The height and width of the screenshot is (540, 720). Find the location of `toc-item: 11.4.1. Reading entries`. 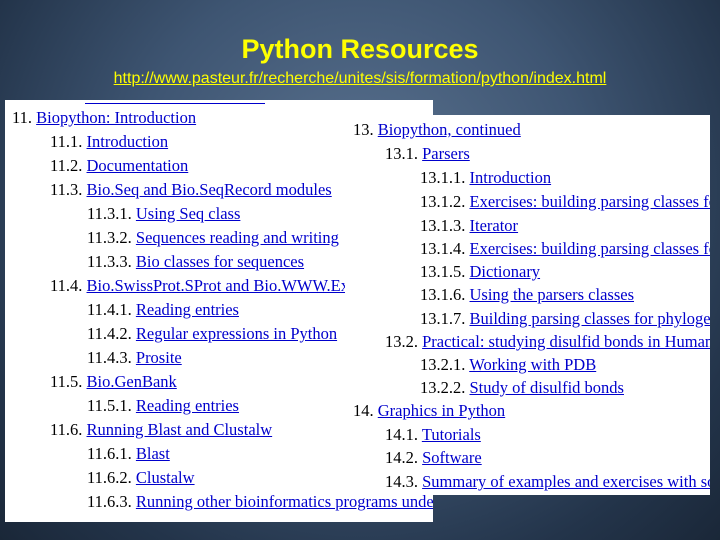

toc-item: 11.4.1. Reading entries is located at coordinates (163, 310).